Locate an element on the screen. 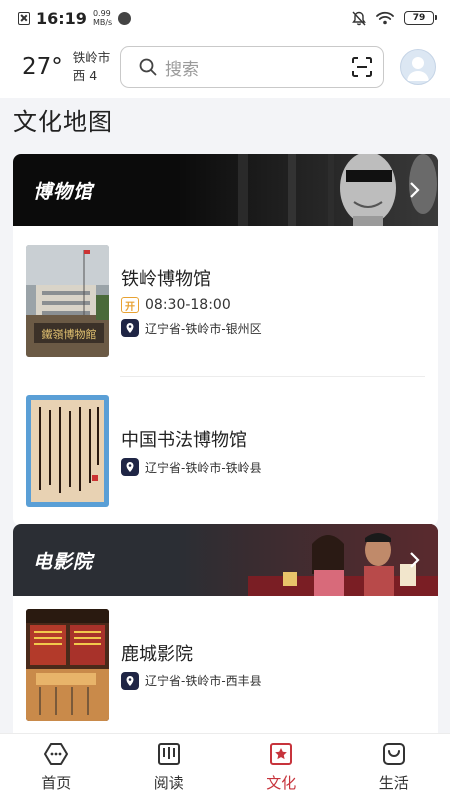 This screenshot has height=800, width=450. life-bag-icon is located at coordinates (393, 754).